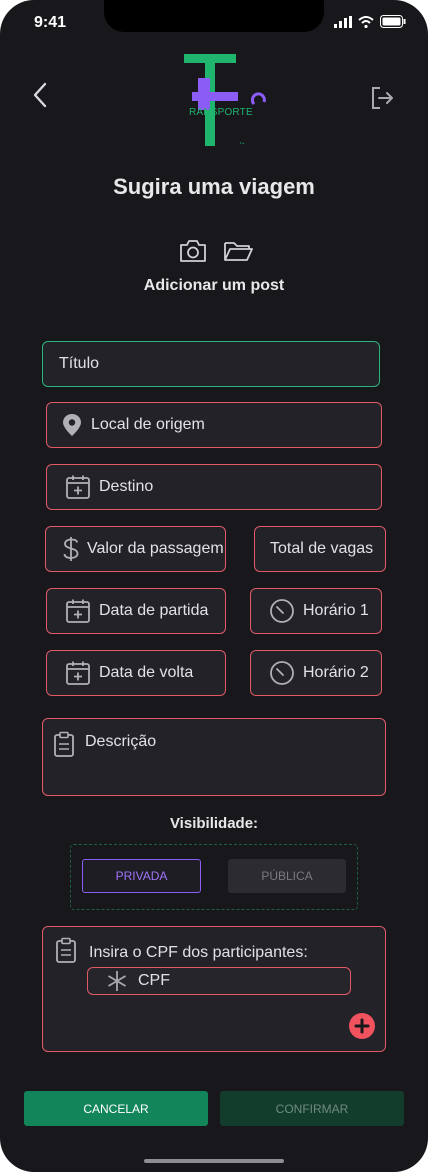  Describe the element at coordinates (382, 98) in the screenshot. I see `logout-icon` at that location.